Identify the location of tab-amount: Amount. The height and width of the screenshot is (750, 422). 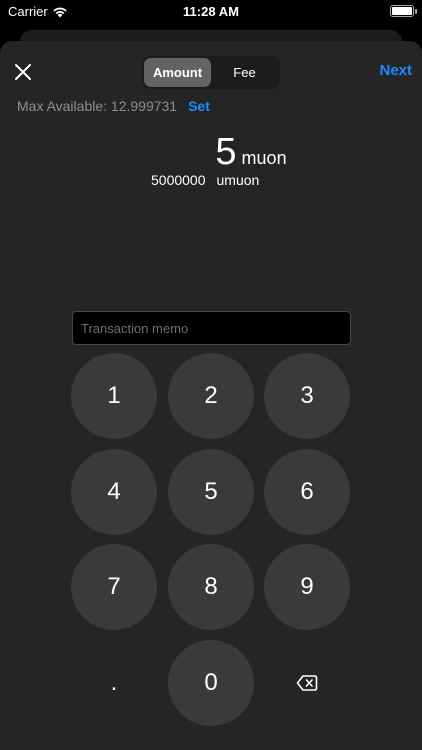
(177, 72).